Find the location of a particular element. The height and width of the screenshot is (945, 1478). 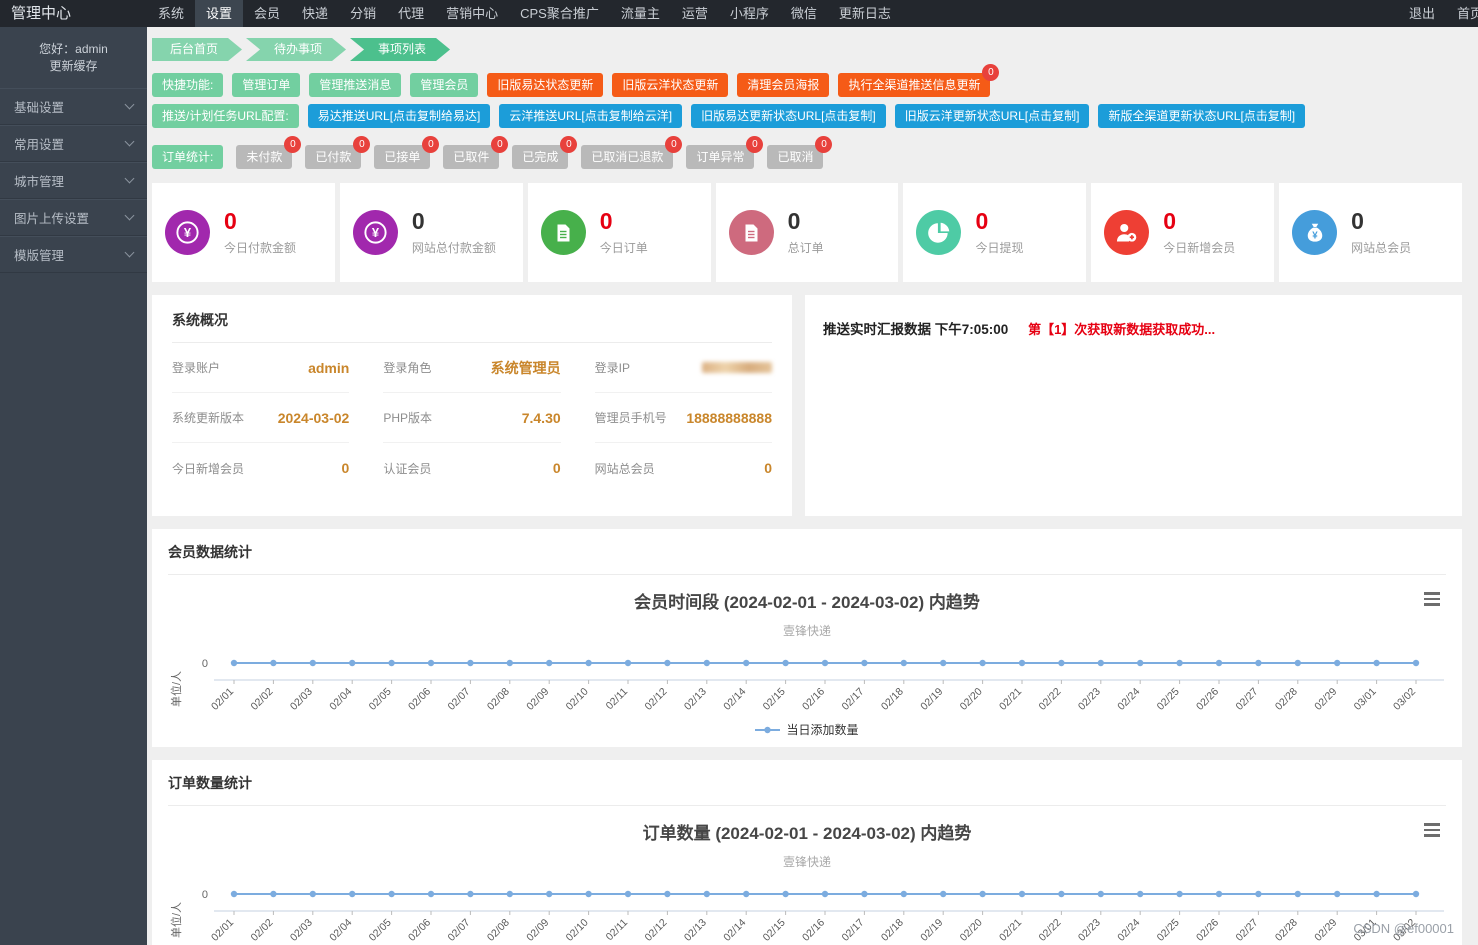

x-tick-label: 02/01 is located at coordinates (222, 930).